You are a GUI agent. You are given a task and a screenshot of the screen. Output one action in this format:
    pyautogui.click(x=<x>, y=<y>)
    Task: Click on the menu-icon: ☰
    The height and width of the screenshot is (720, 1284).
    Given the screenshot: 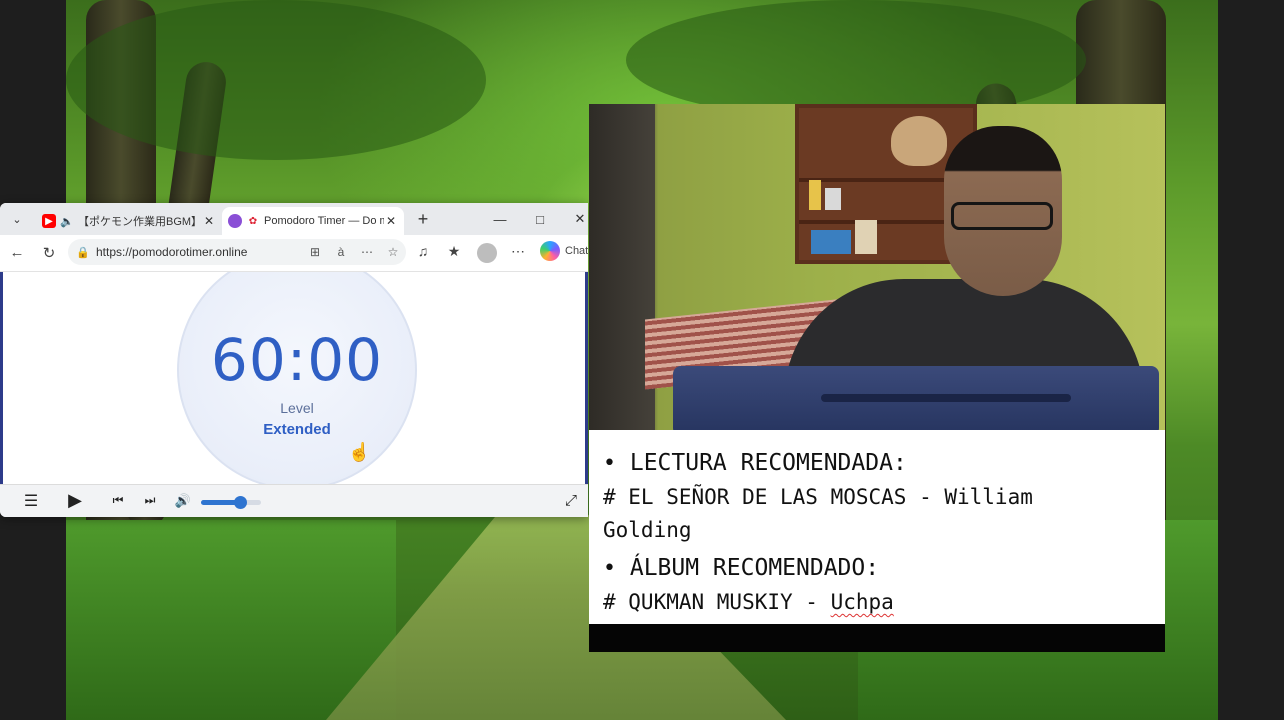 What is the action you would take?
    pyautogui.click(x=31, y=501)
    